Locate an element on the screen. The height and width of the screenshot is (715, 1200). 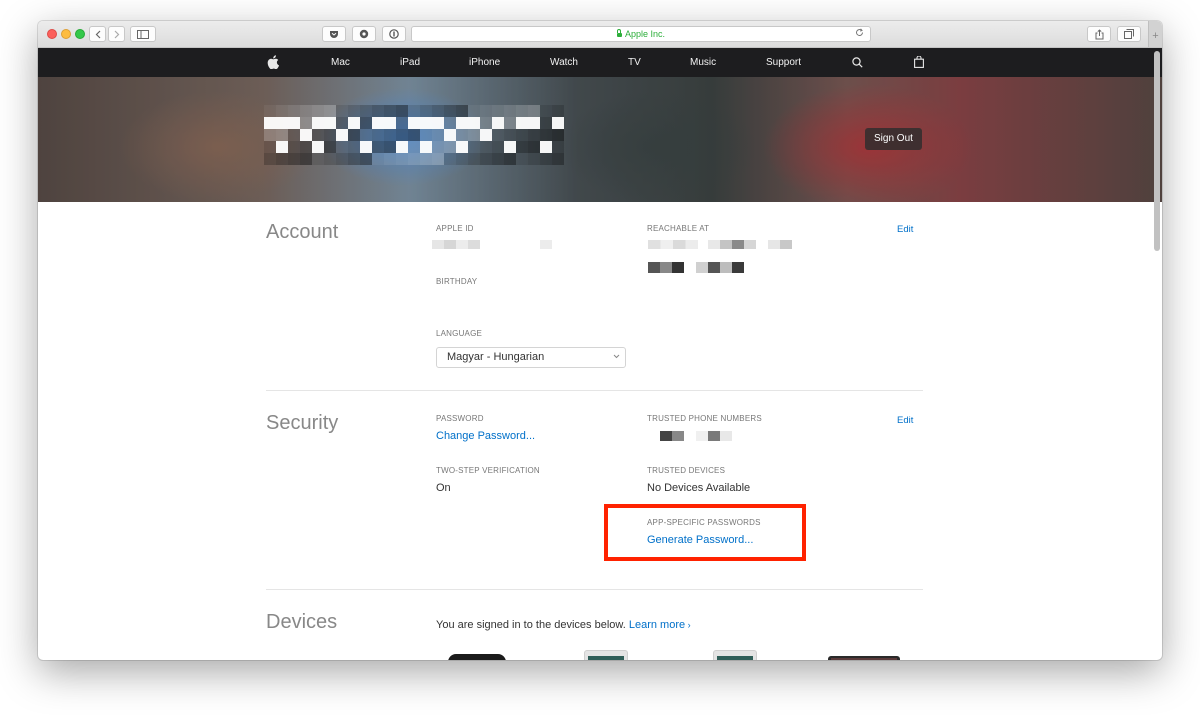
extension-button is located at coordinates (364, 34).